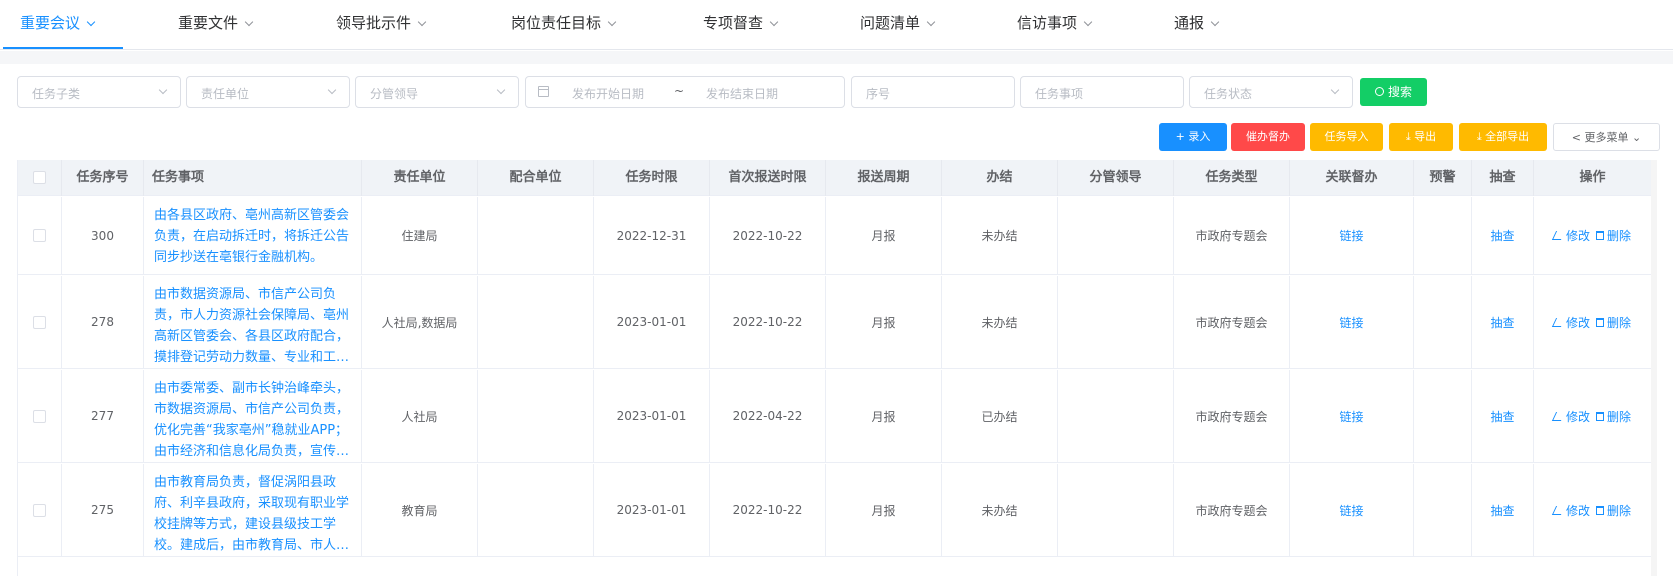 This screenshot has width=1673, height=576. Describe the element at coordinates (1055, 25) in the screenshot. I see `tab-petition-items: 信访事项` at that location.